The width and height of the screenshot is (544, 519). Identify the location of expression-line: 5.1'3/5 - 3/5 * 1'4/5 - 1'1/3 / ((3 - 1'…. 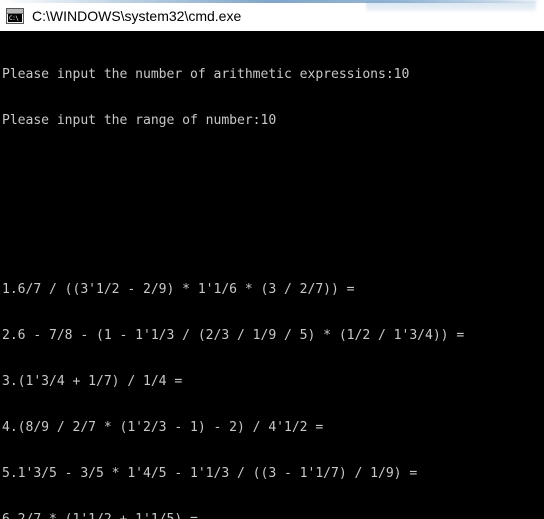
(210, 473).